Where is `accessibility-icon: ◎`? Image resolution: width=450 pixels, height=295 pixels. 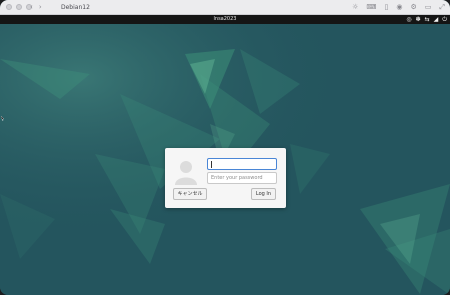 accessibility-icon: ◎ is located at coordinates (408, 19).